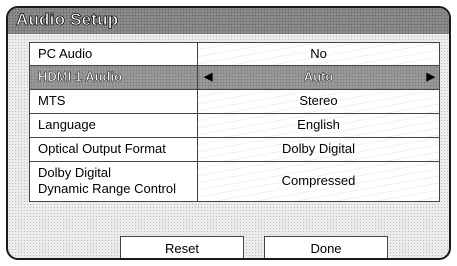 Image resolution: width=457 pixels, height=266 pixels. I want to click on done-button: Done, so click(326, 247).